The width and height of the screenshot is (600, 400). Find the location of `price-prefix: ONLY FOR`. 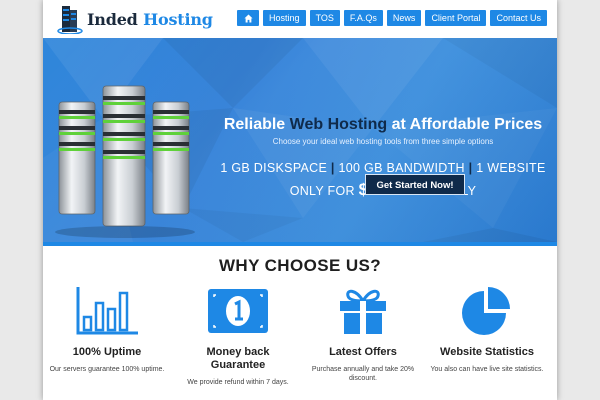

price-prefix: ONLY FOR is located at coordinates (322, 191).